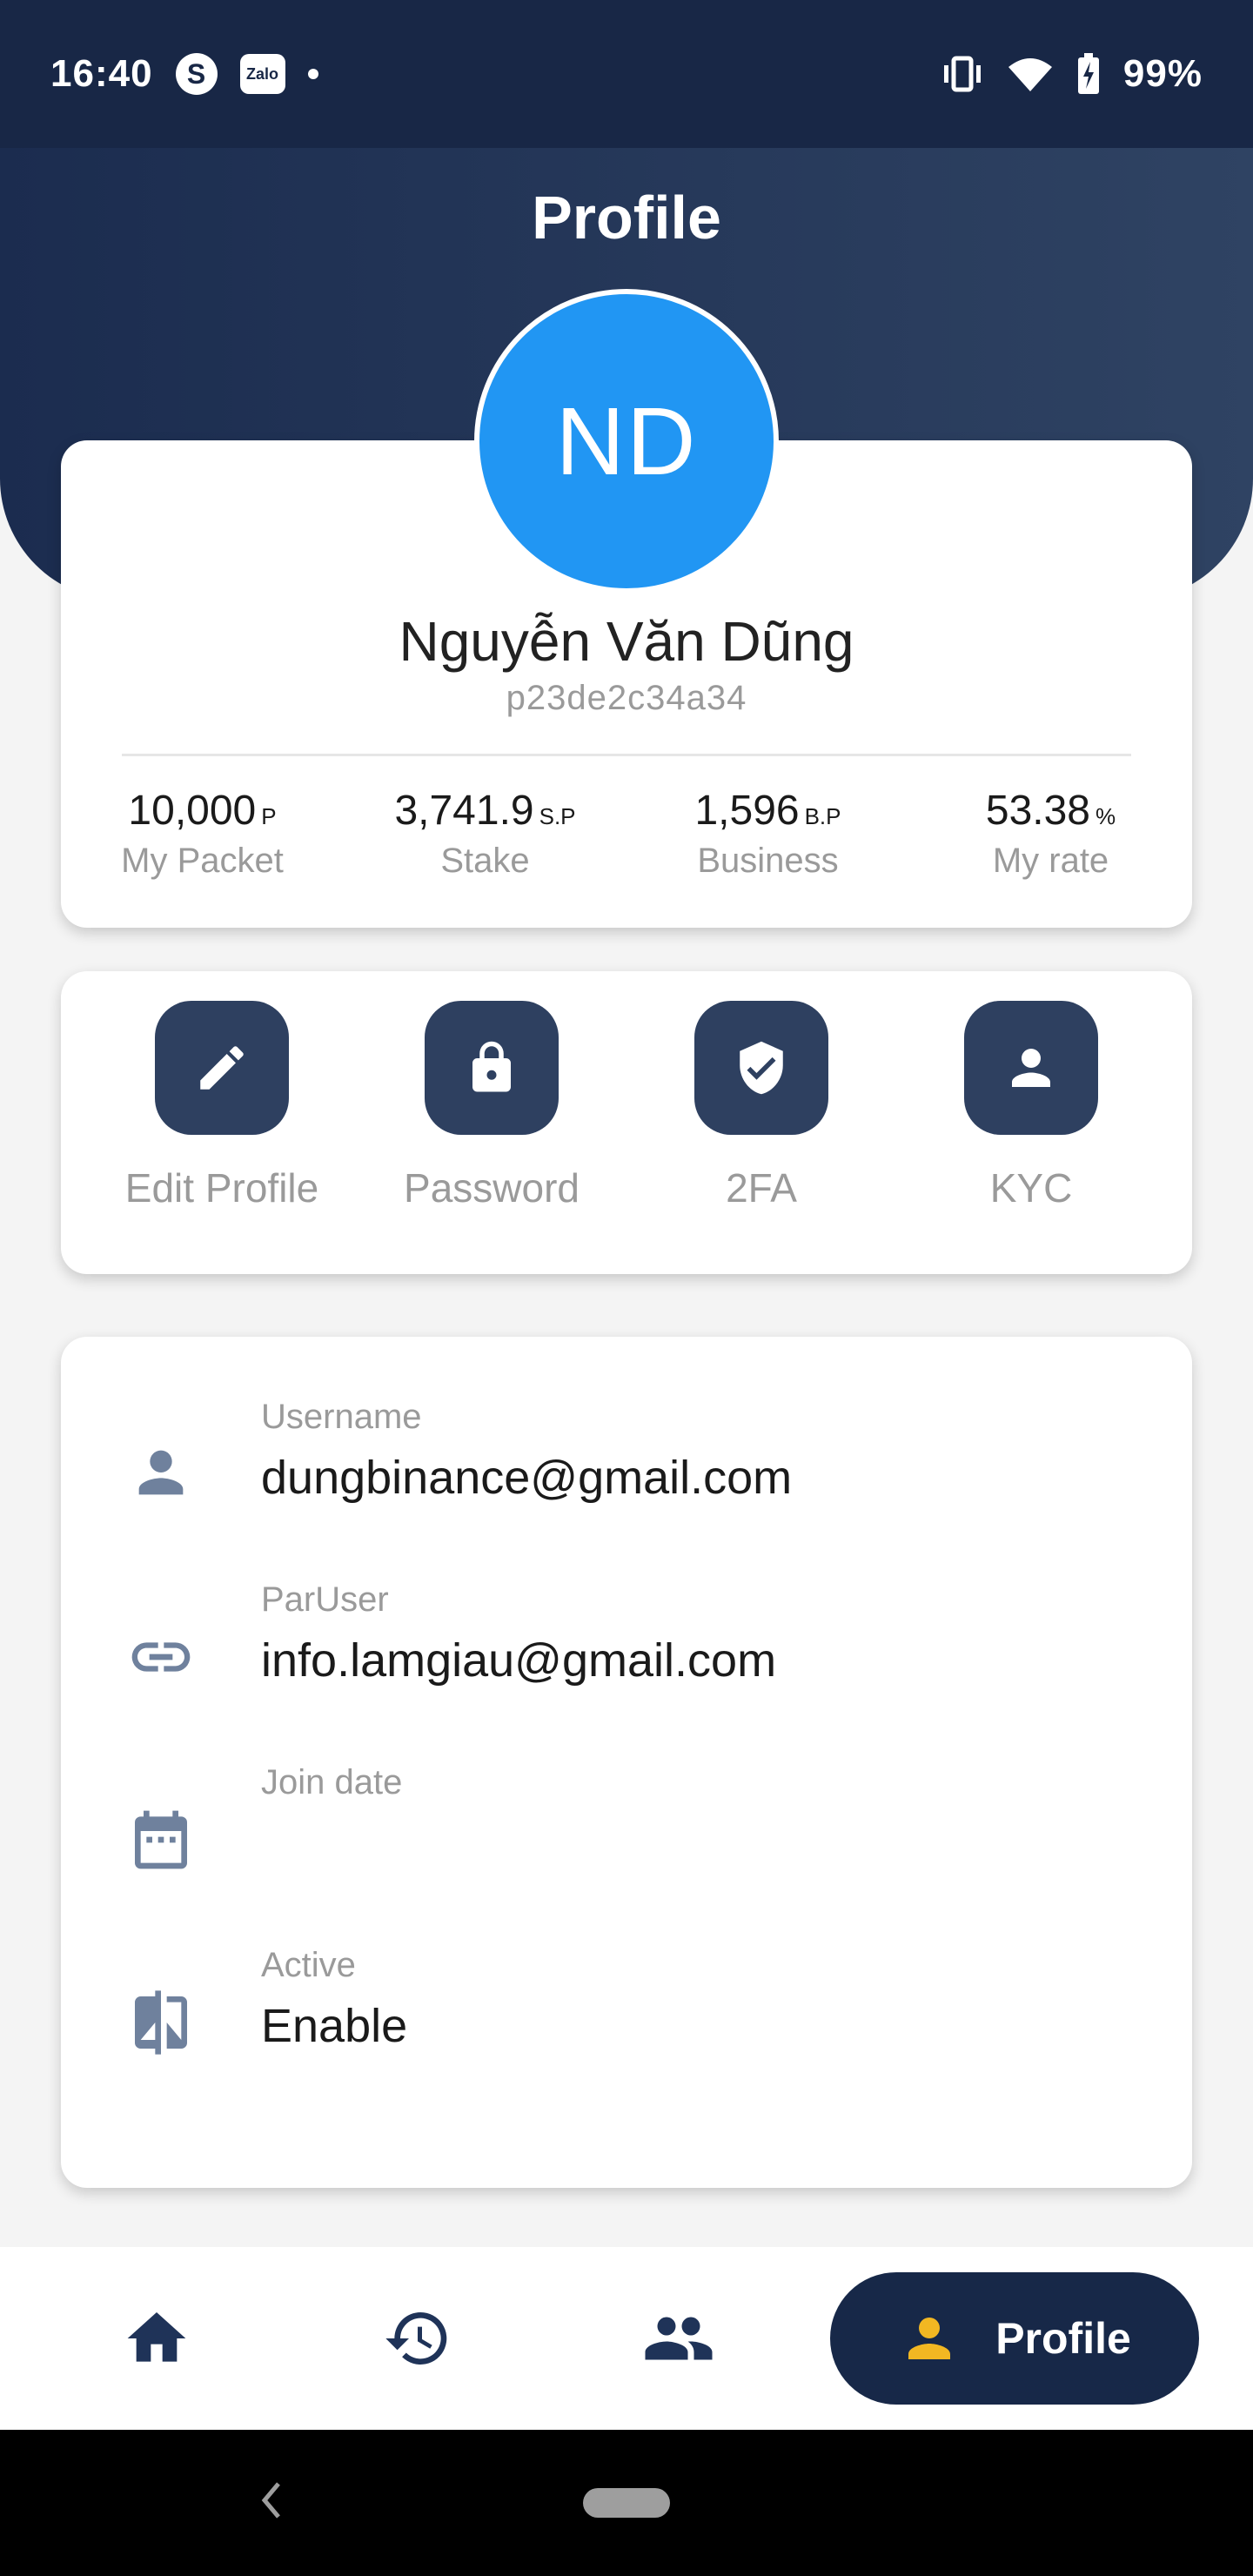  Describe the element at coordinates (626, 74) in the screenshot. I see `status-bar: 16:40 S Zalo 99%` at that location.